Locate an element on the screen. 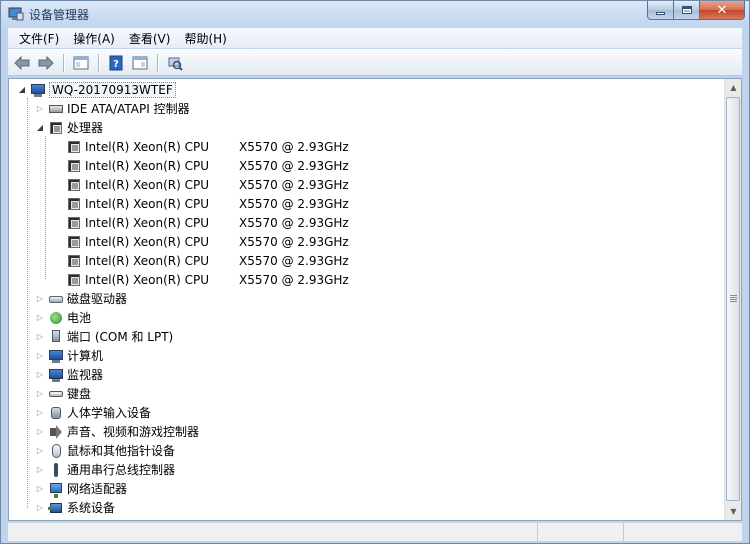 The image size is (750, 544). tree-node-computer: ▷ 计算机 is located at coordinates (69, 355).